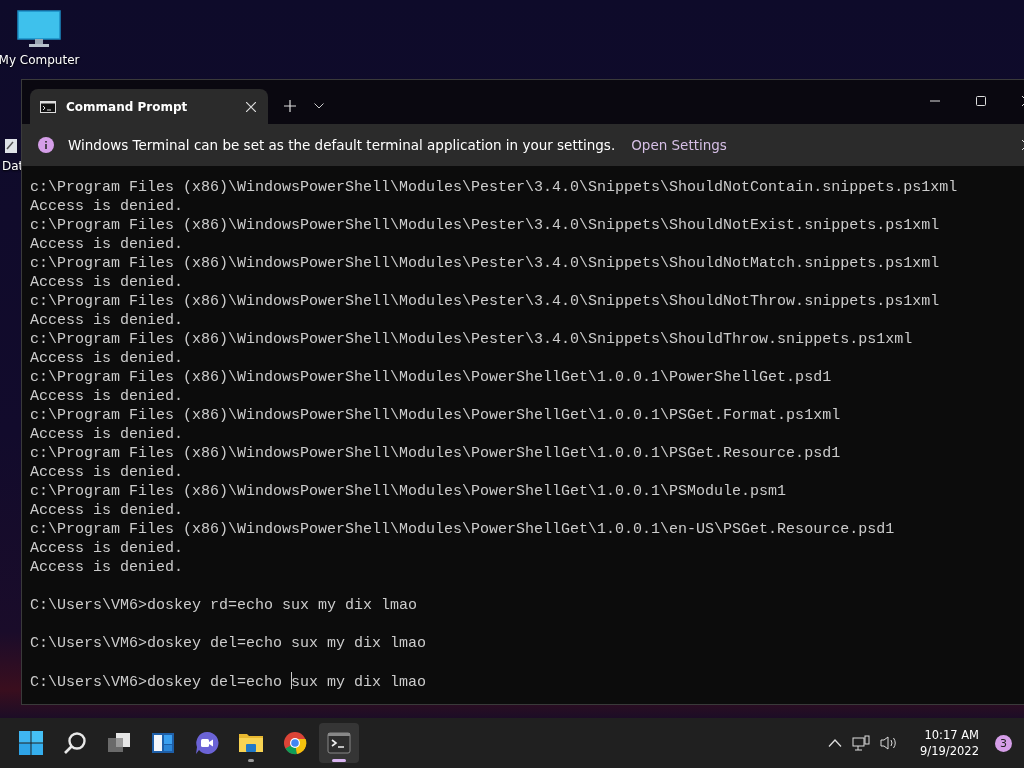 This screenshot has width=1024, height=768. I want to click on terminal-icon, so click(339, 743).